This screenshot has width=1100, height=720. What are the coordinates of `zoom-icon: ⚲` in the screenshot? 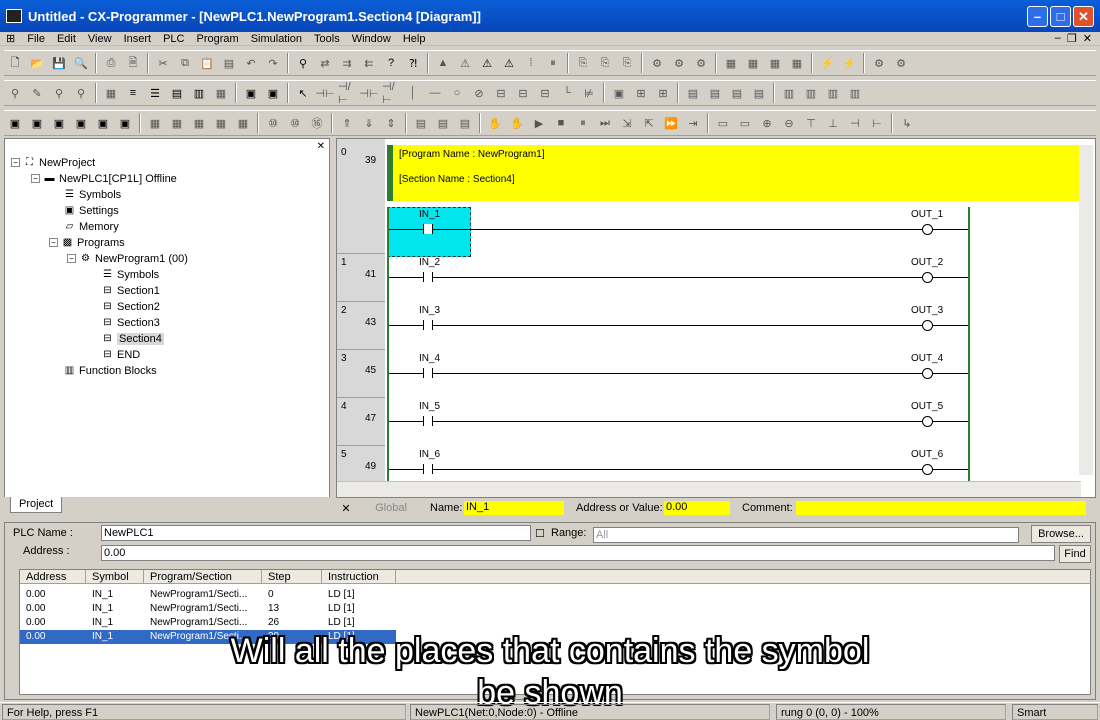 It's located at (15, 93).